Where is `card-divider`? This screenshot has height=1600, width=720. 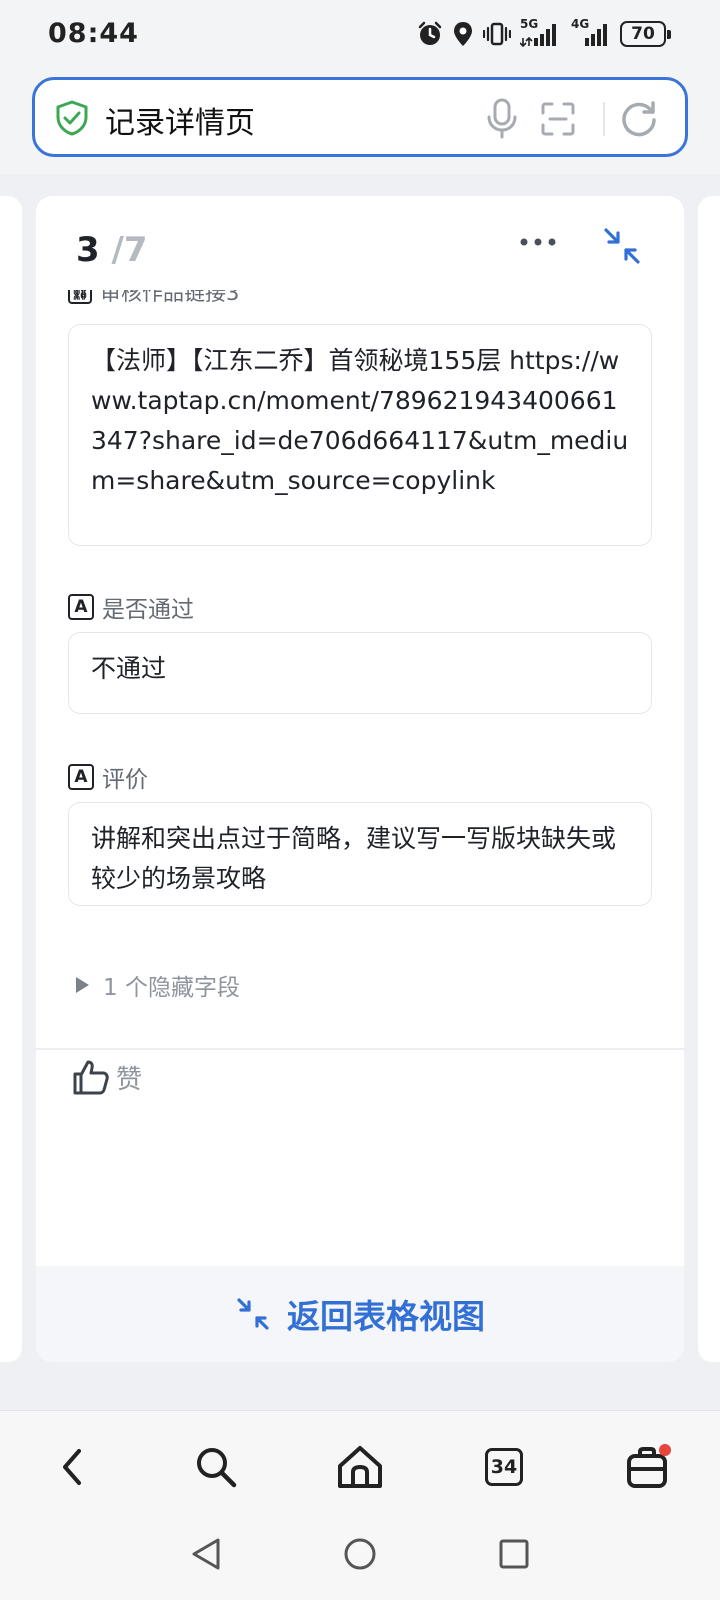 card-divider is located at coordinates (360, 1049).